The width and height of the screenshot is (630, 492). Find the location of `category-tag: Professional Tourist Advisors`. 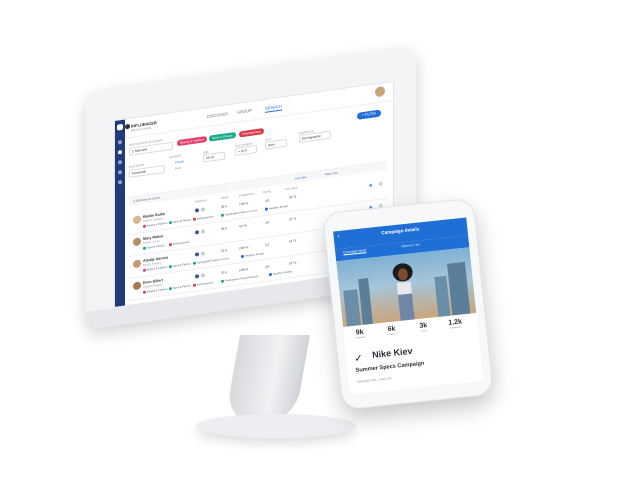

category-tag: Professional Tourist Advisors is located at coordinates (239, 279).